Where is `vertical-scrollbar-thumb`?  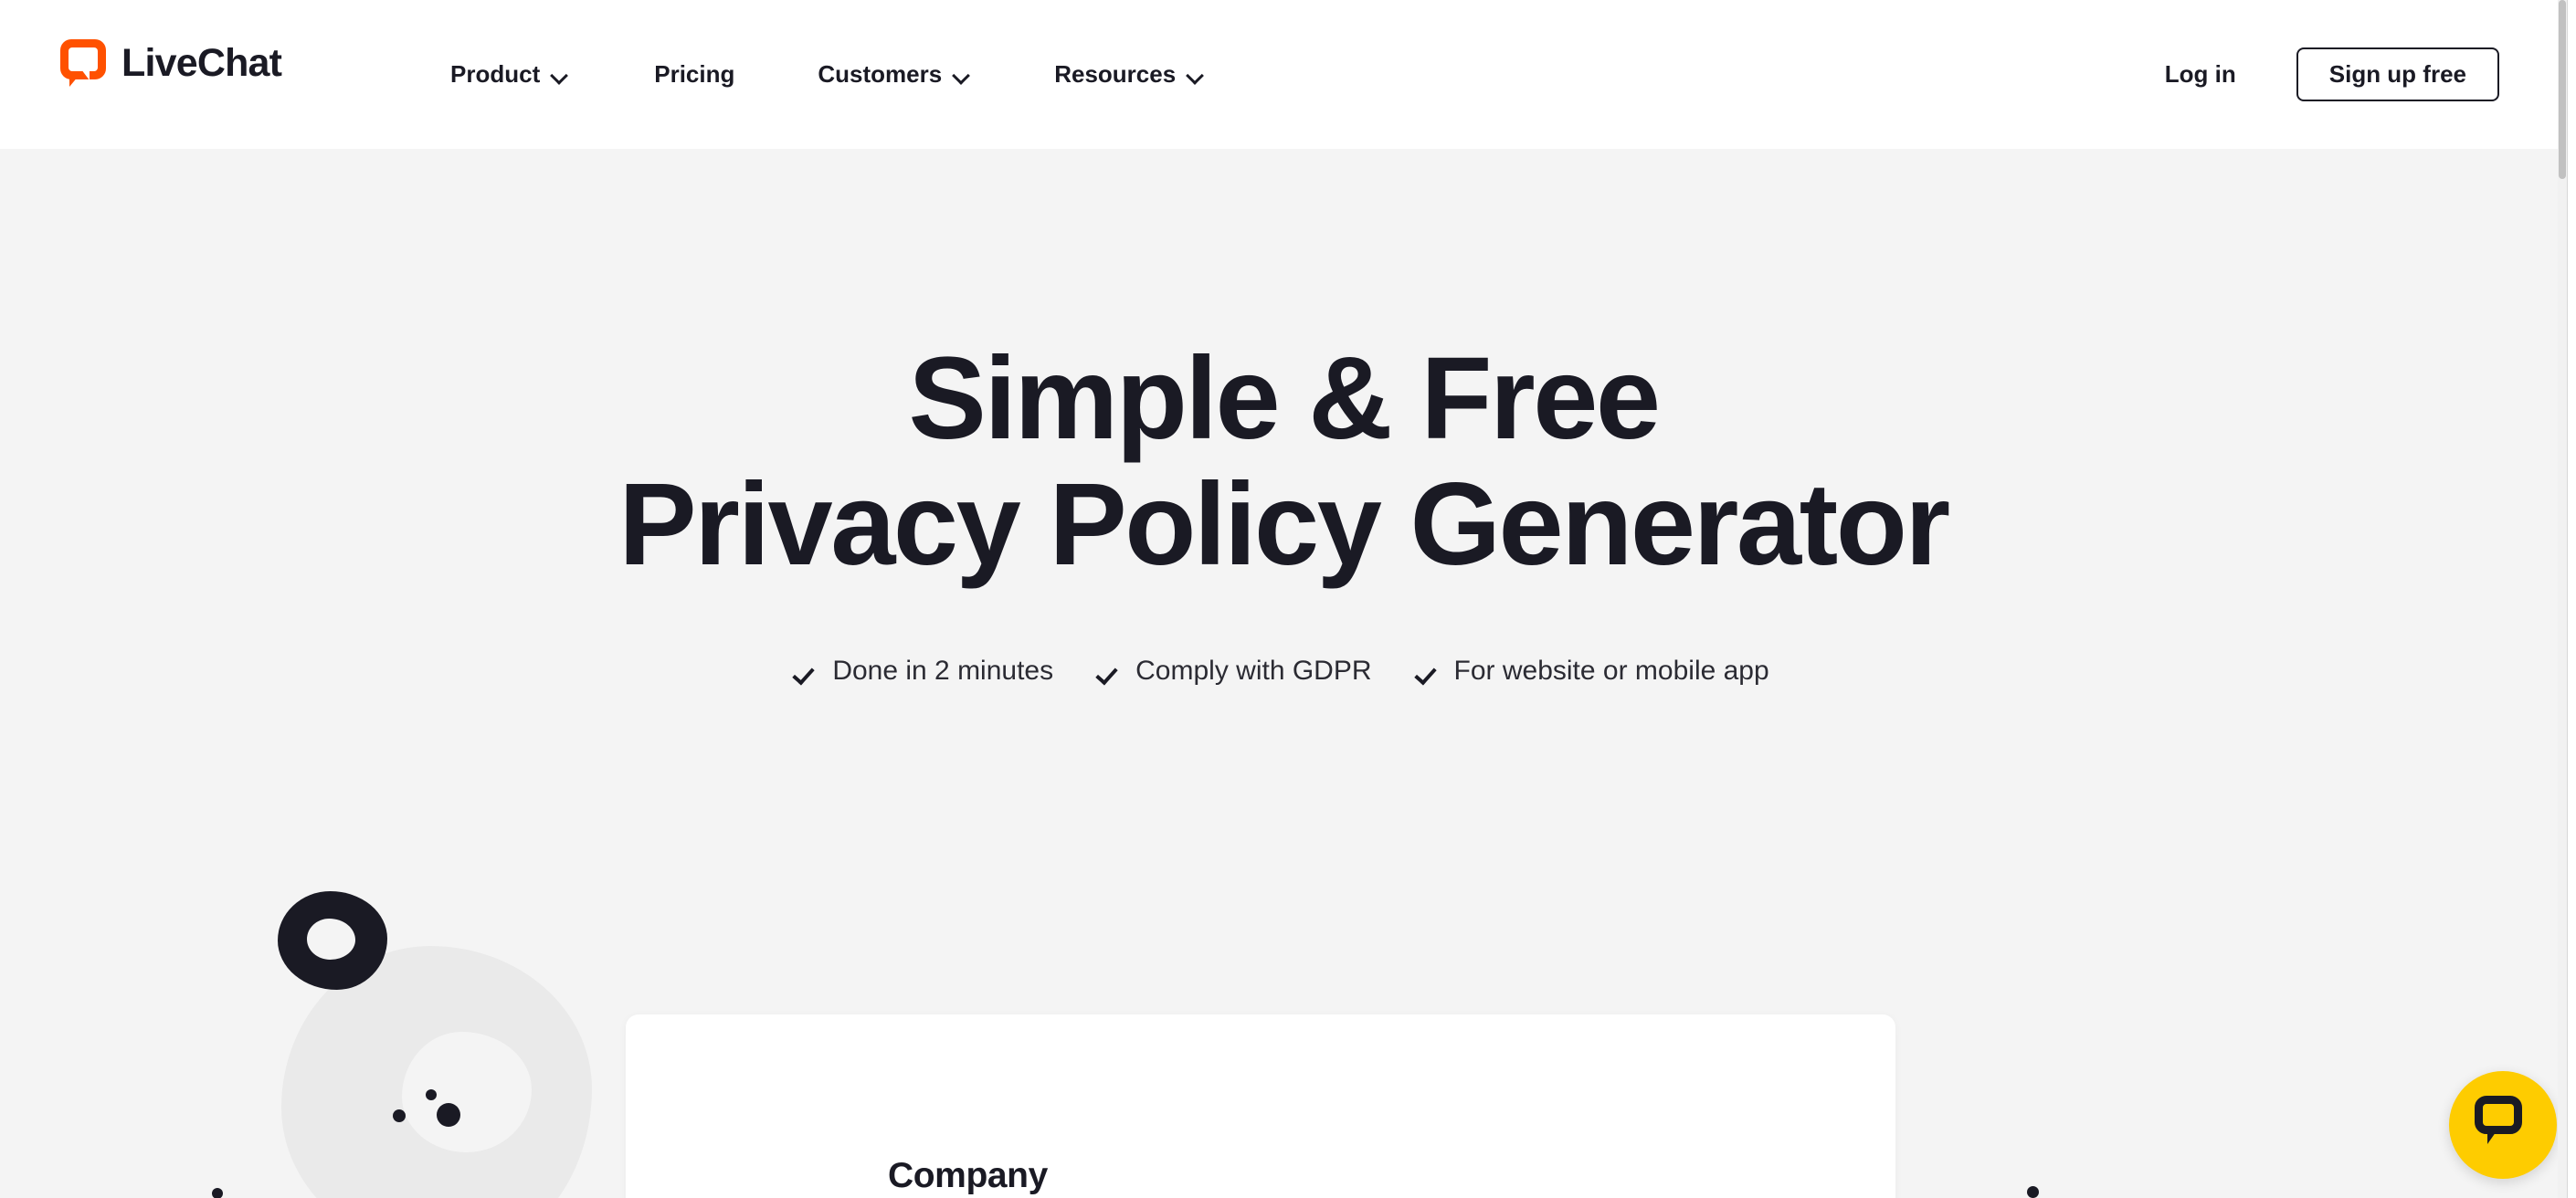 vertical-scrollbar-thumb is located at coordinates (2562, 89).